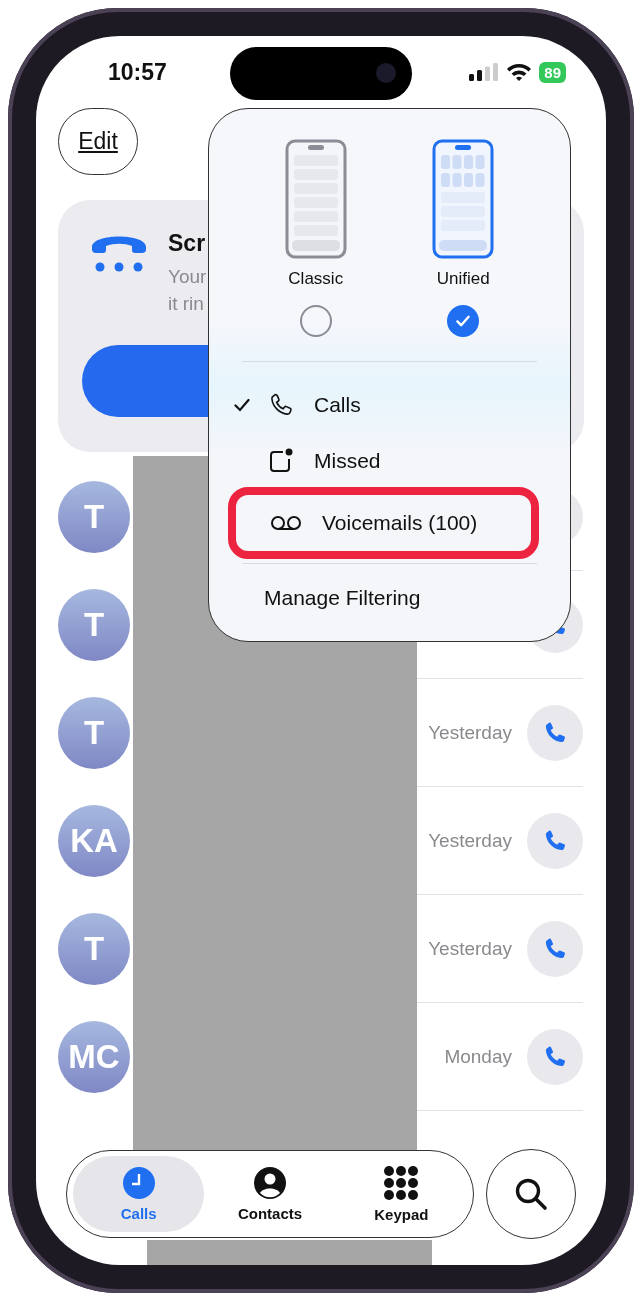 The width and height of the screenshot is (642, 1301). Describe the element at coordinates (137, 72) in the screenshot. I see `status-time: 10:57` at that location.